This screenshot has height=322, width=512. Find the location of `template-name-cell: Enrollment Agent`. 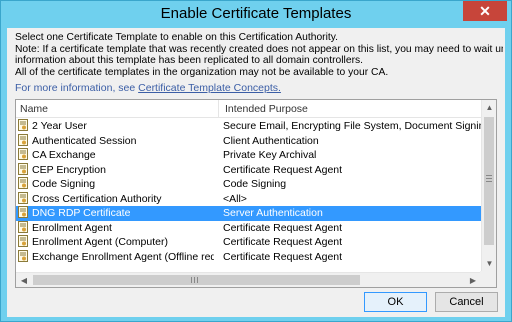

template-name-cell: Enrollment Agent is located at coordinates (116, 228).